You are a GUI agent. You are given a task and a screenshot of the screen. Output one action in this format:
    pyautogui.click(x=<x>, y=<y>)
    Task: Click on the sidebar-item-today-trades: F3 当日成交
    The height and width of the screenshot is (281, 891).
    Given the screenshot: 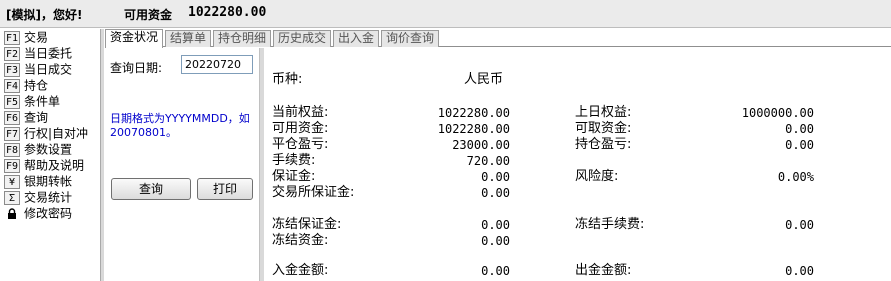 What is the action you would take?
    pyautogui.click(x=52, y=69)
    